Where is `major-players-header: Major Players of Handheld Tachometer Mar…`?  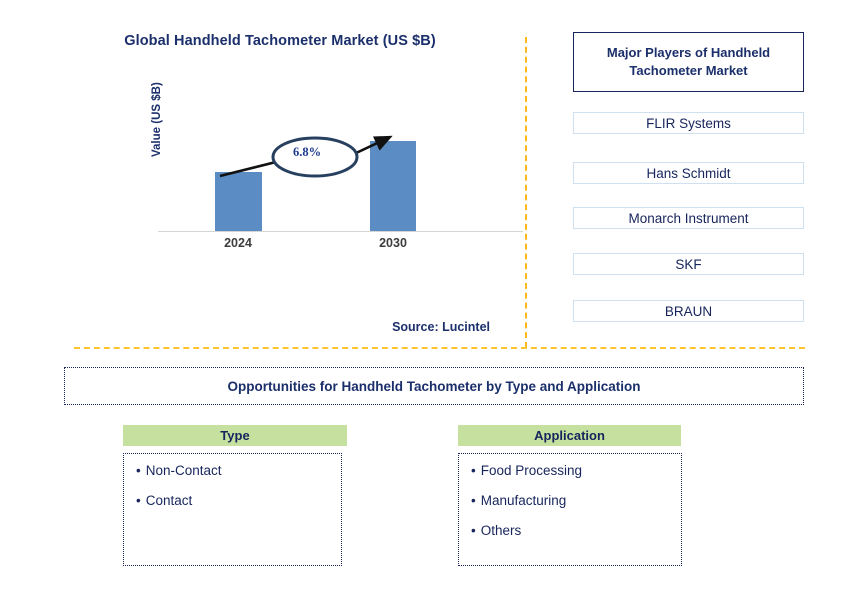 major-players-header: Major Players of Handheld Tachometer Mar… is located at coordinates (688, 62).